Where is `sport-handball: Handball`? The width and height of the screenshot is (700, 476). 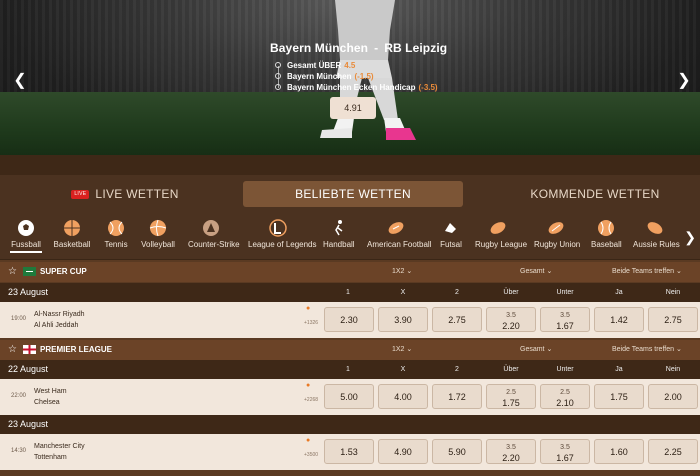 sport-handball: Handball is located at coordinates (339, 234).